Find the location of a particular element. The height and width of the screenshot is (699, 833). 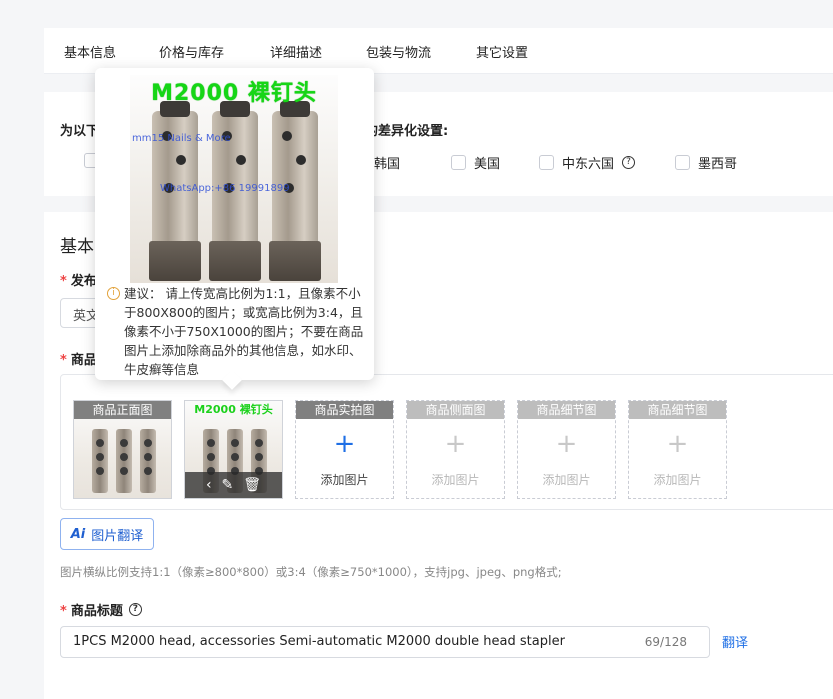

translate-link: 翻译 is located at coordinates (735, 641).